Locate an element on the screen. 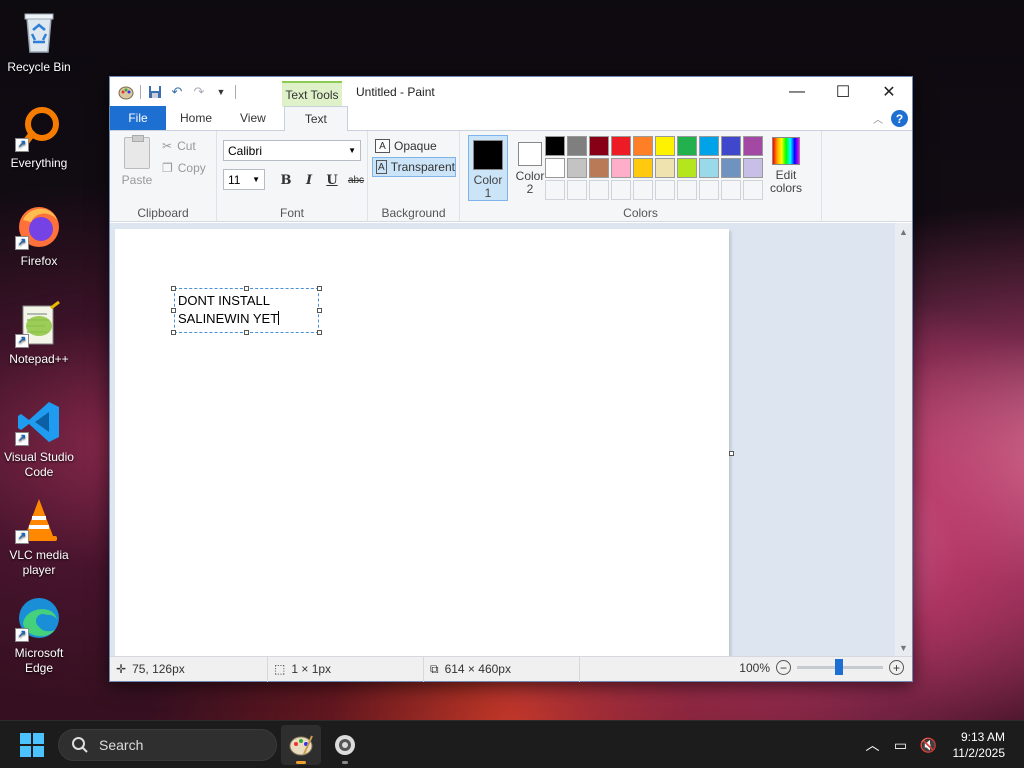 This screenshot has height=768, width=1024. search-placeholder: Search is located at coordinates (121, 745).